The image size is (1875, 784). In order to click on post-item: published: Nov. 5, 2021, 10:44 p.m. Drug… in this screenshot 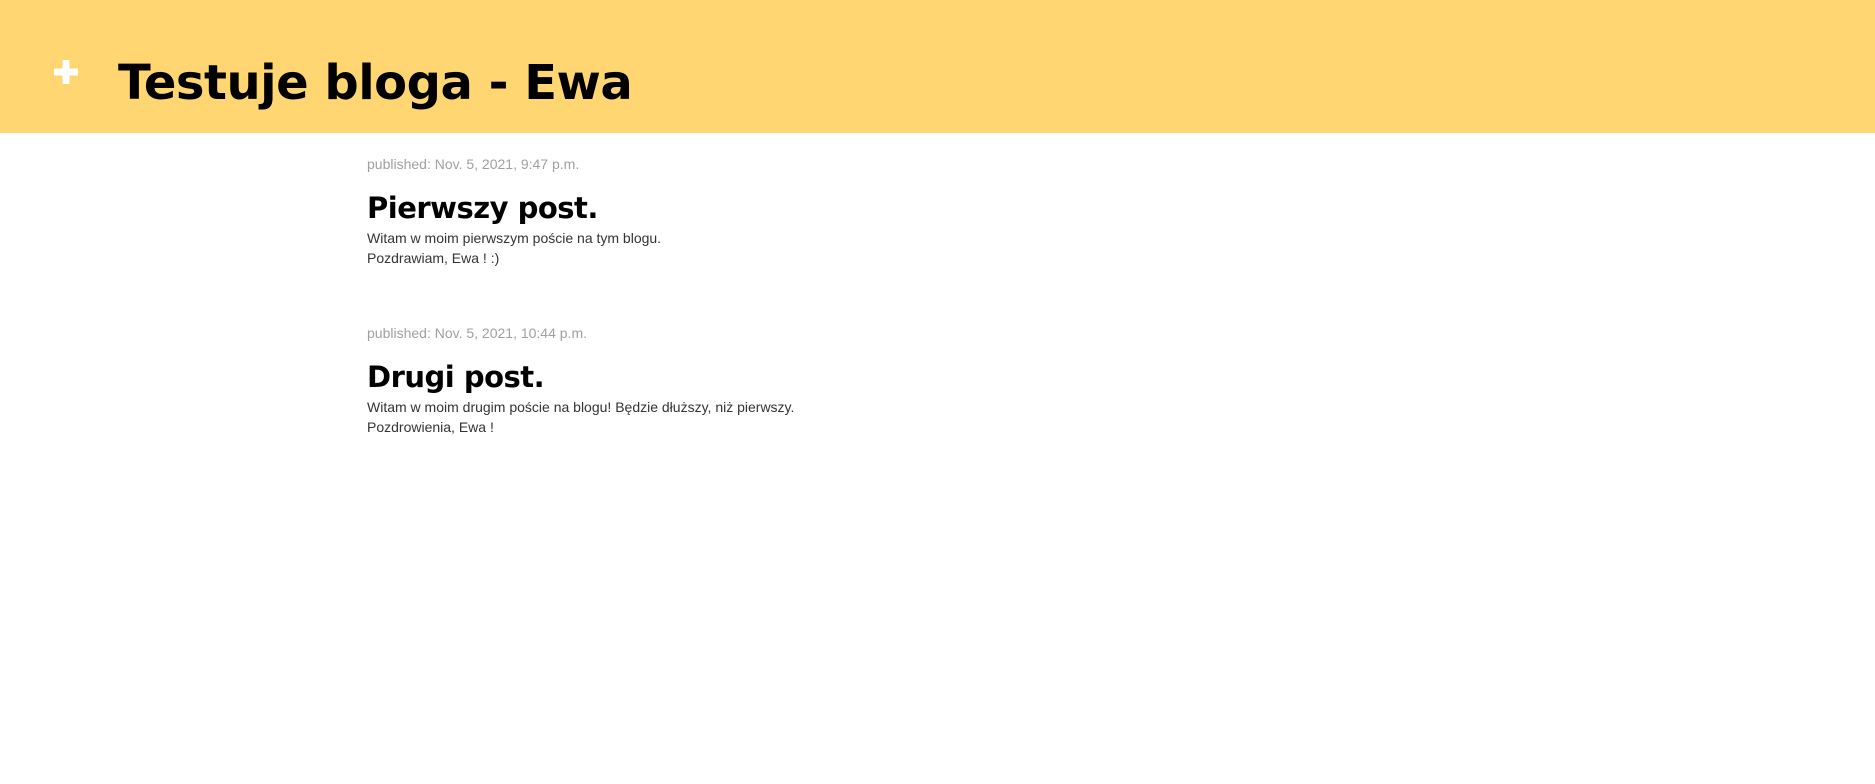, I will do `click(717, 380)`.